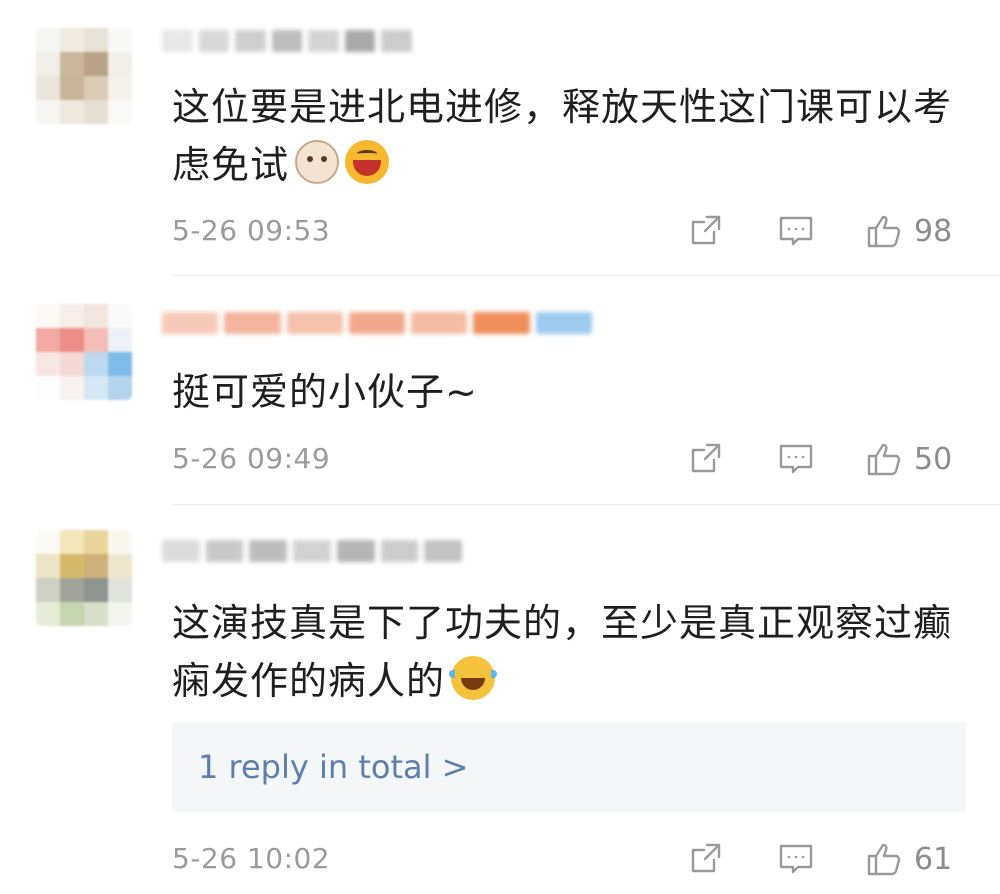 Image resolution: width=1000 pixels, height=894 pixels. I want to click on comment-timestamp: 5-26 09:49, so click(251, 458).